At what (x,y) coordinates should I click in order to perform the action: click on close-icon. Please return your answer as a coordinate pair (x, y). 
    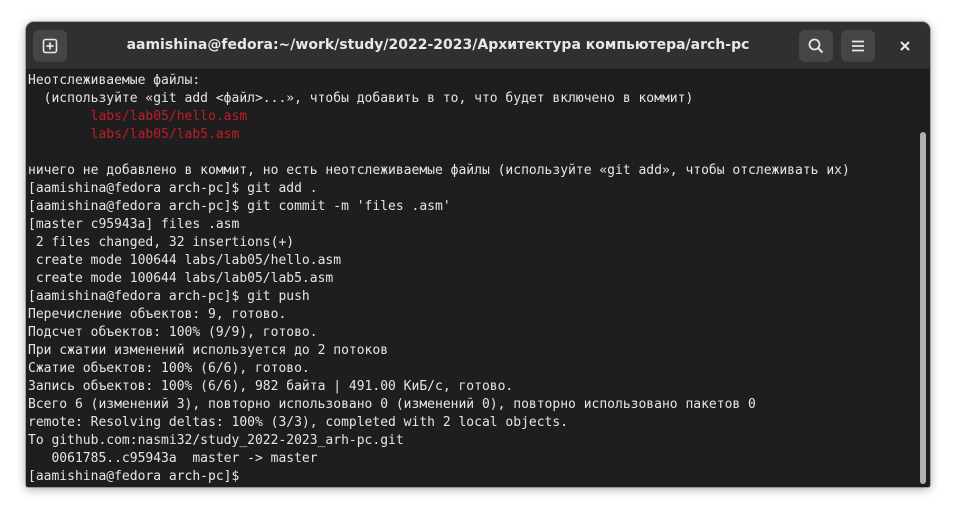
    Looking at the image, I should click on (905, 46).